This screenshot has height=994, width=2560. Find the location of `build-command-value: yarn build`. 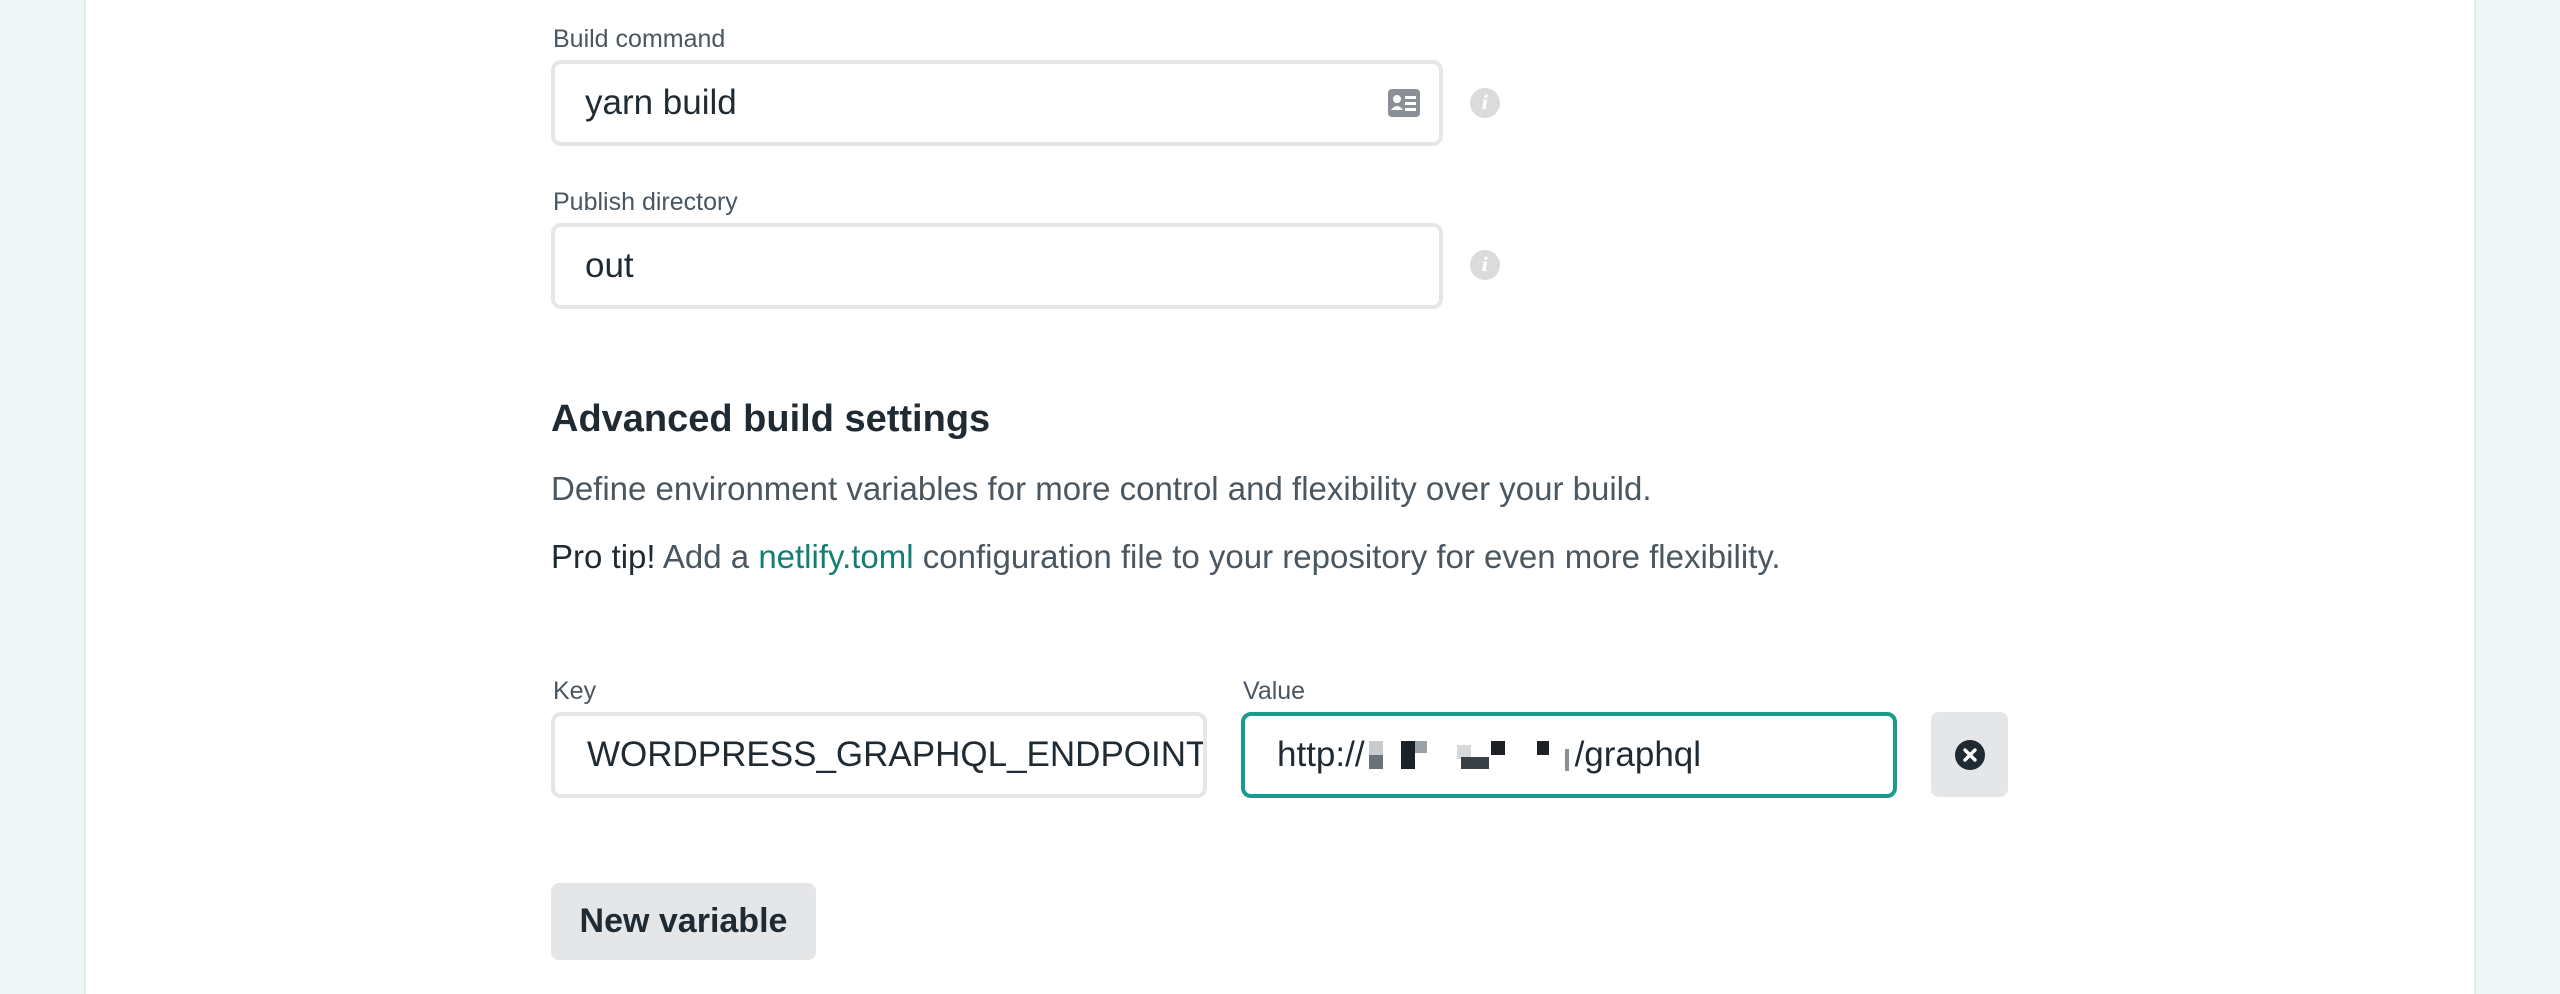

build-command-value: yarn build is located at coordinates (661, 102).